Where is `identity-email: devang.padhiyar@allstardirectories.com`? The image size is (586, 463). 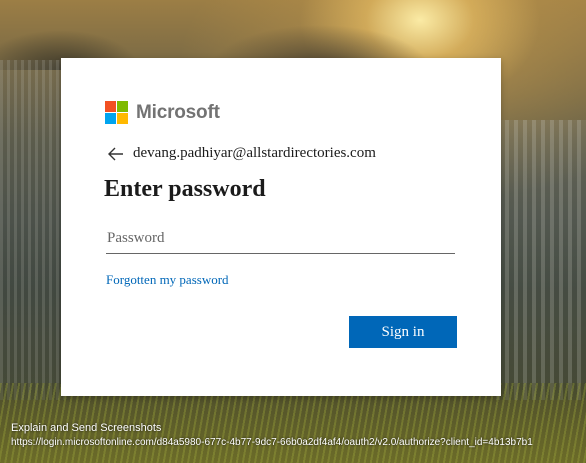
identity-email: devang.padhiyar@allstardirectories.com is located at coordinates (254, 153).